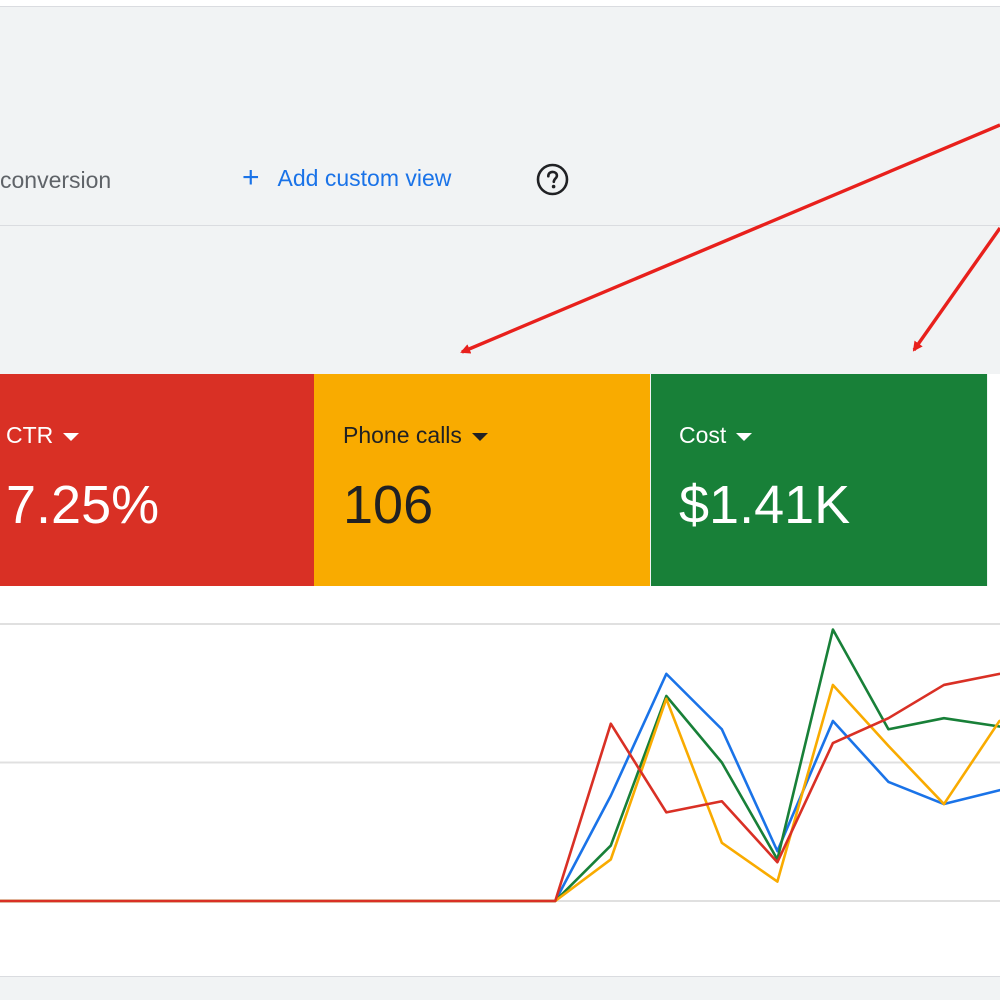 The image size is (1000, 1000). I want to click on scorecard-ctr-label: CTR, so click(30, 435).